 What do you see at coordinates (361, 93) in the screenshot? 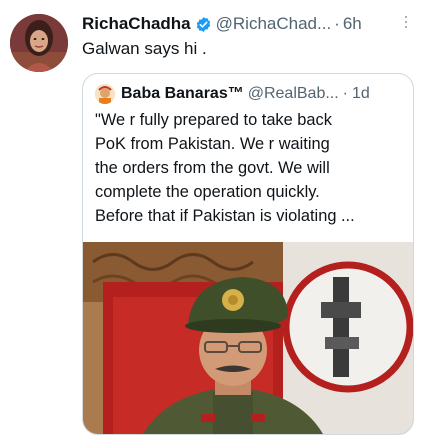
I see `quoted-tweet-timestamp: 1d` at bounding box center [361, 93].